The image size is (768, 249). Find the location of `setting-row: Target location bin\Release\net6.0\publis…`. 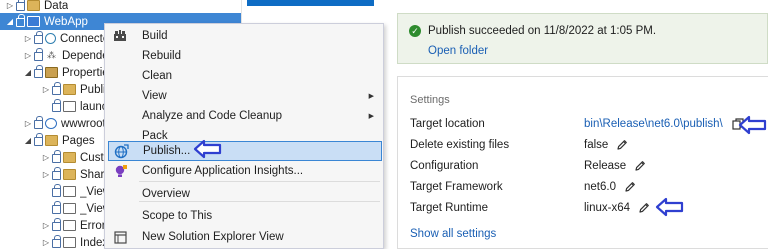

setting-row: Target location bin\Release\net6.0\publis… is located at coordinates (587, 124).